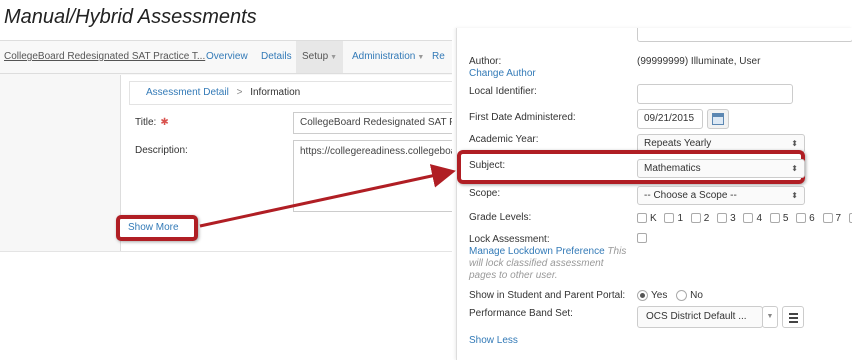 Image resolution: width=852 pixels, height=360 pixels. What do you see at coordinates (327, 196) in the screenshot?
I see `annotation-arrow` at bounding box center [327, 196].